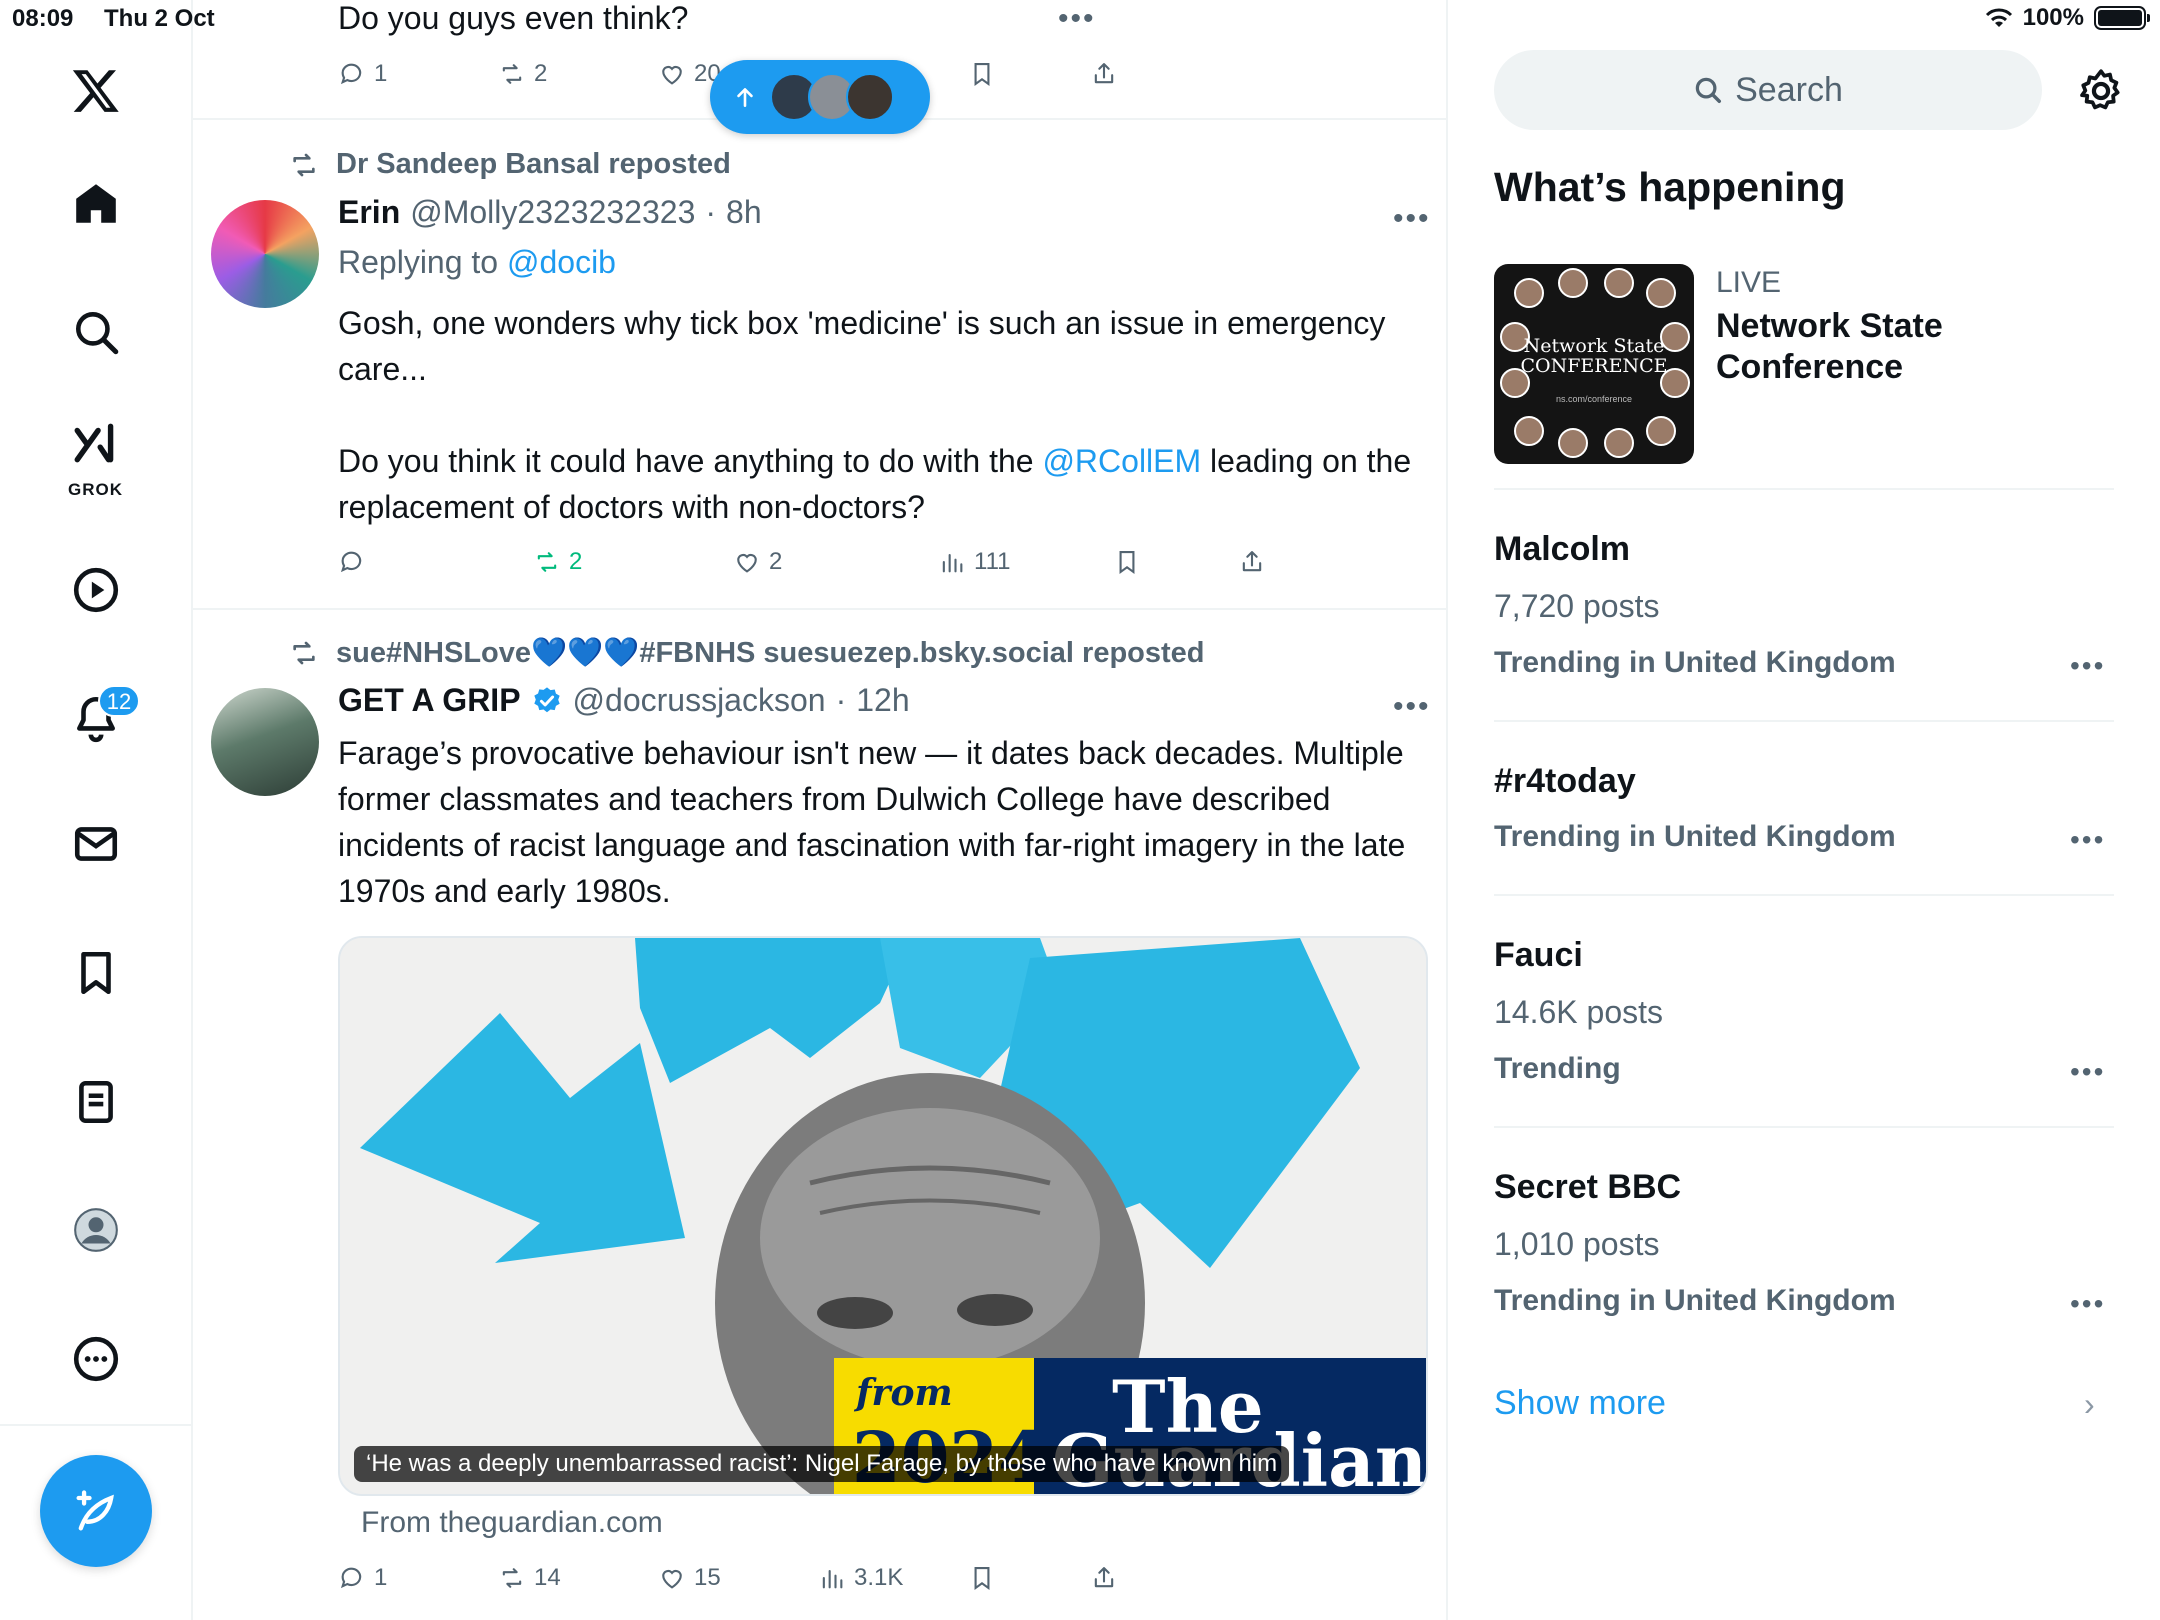 The width and height of the screenshot is (2160, 1620). Describe the element at coordinates (533, 164) in the screenshot. I see `repost-attribution: Dr Sandeep Bansal reposted` at that location.